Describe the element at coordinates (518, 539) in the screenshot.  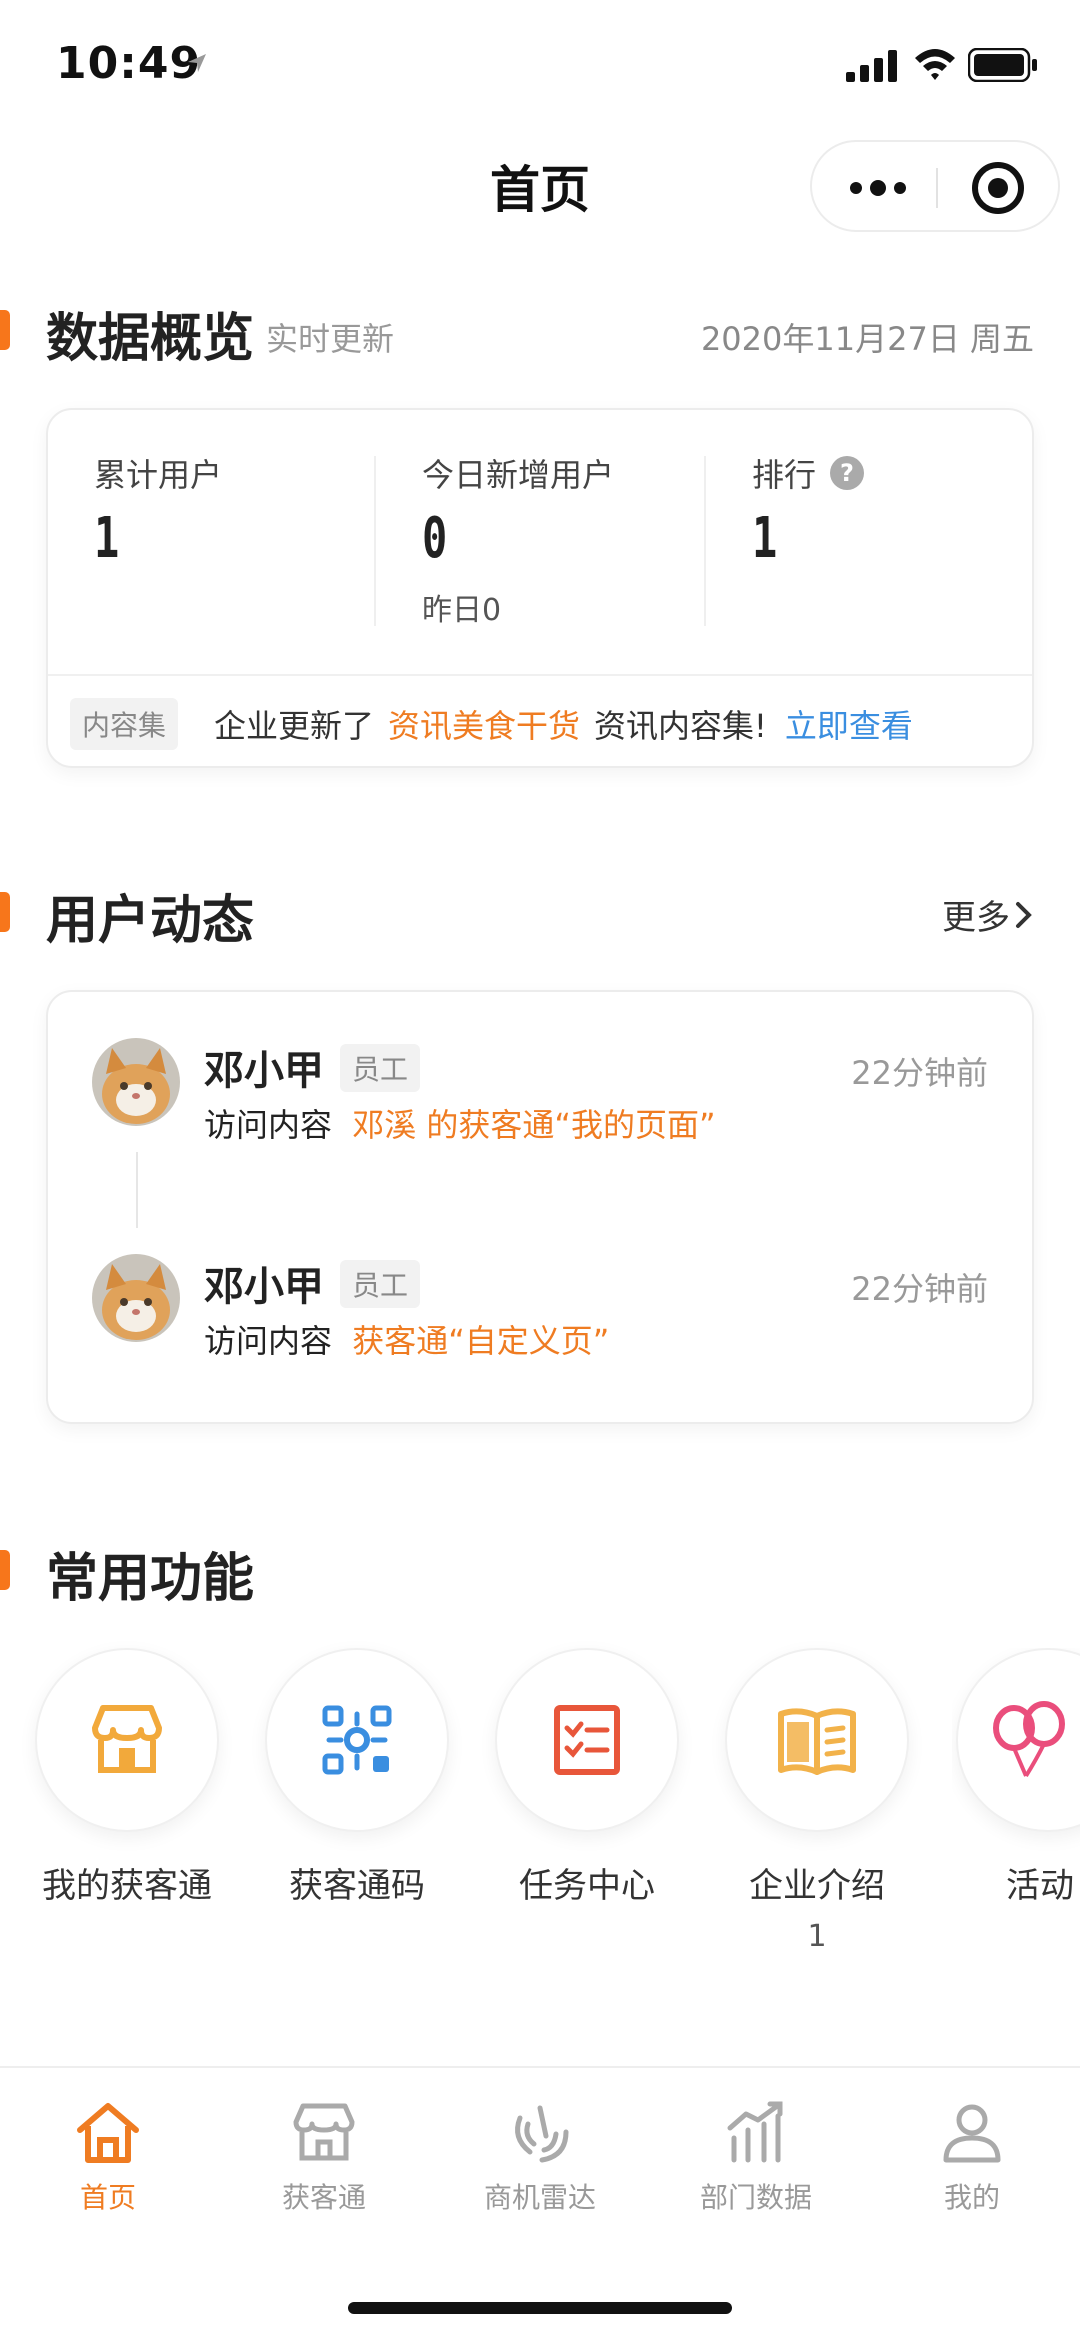
I see `stat-new-users: 今日新增用户 0 昨日0` at that location.